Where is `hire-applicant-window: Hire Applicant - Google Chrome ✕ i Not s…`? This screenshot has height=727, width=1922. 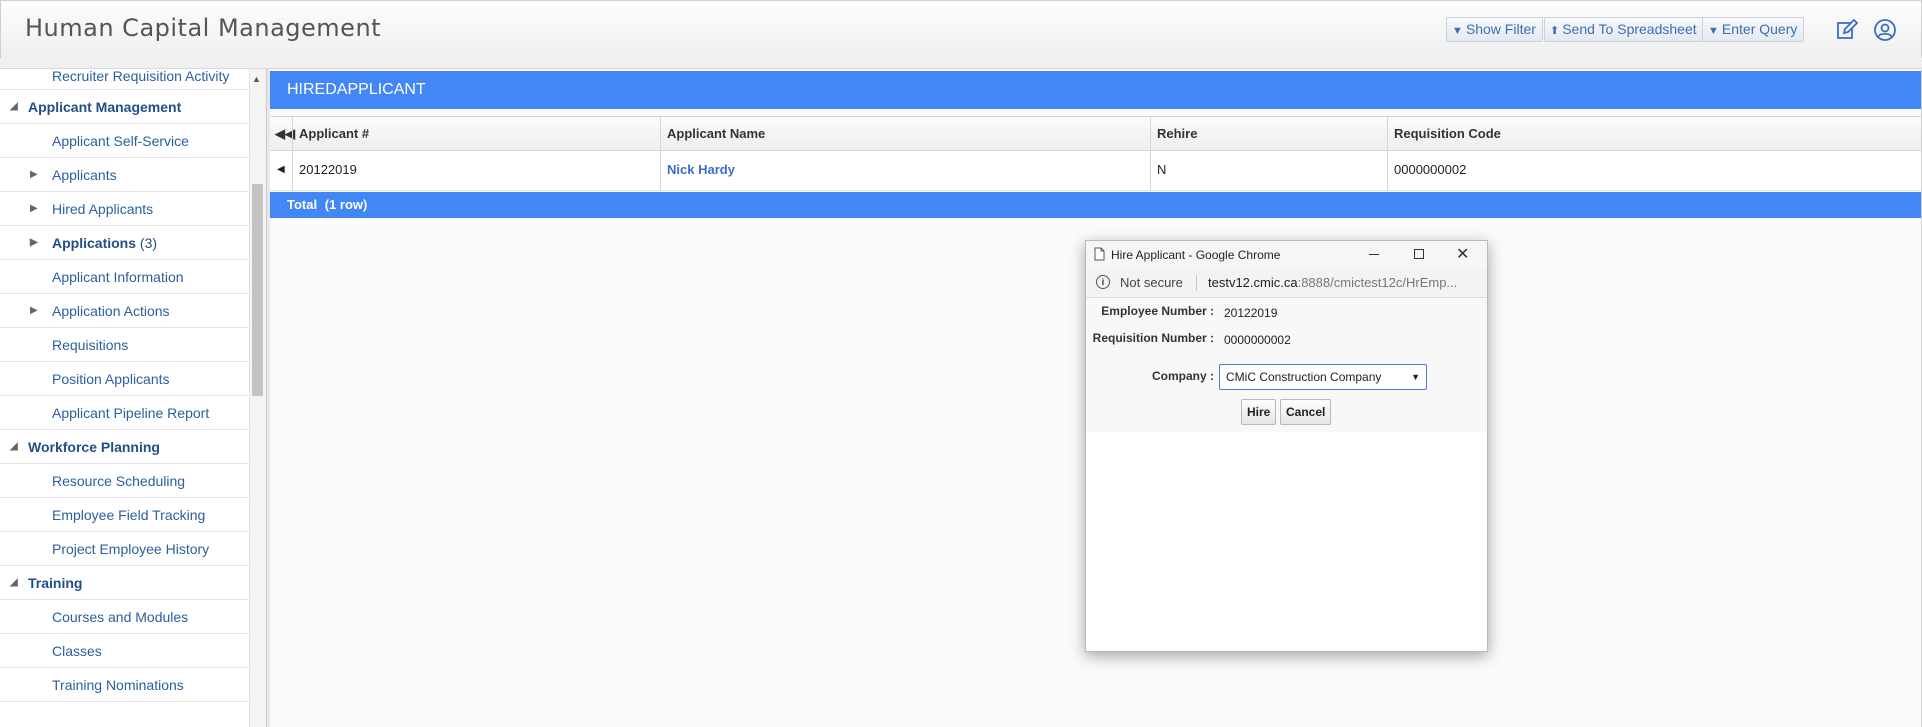 hire-applicant-window: Hire Applicant - Google Chrome ✕ i Not s… is located at coordinates (1286, 446).